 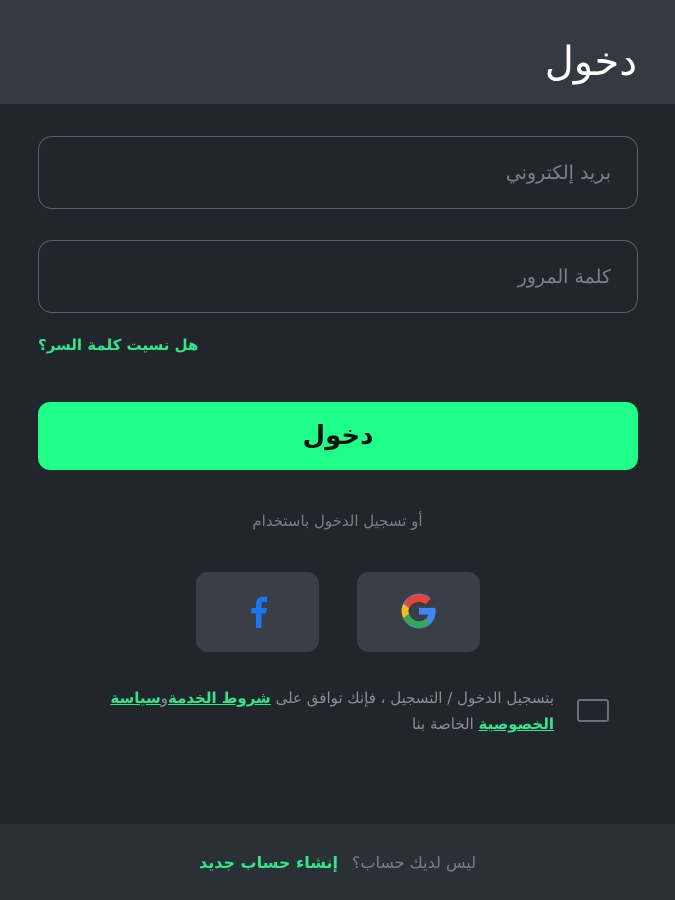 I want to click on page-title: دخول, so click(x=590, y=62).